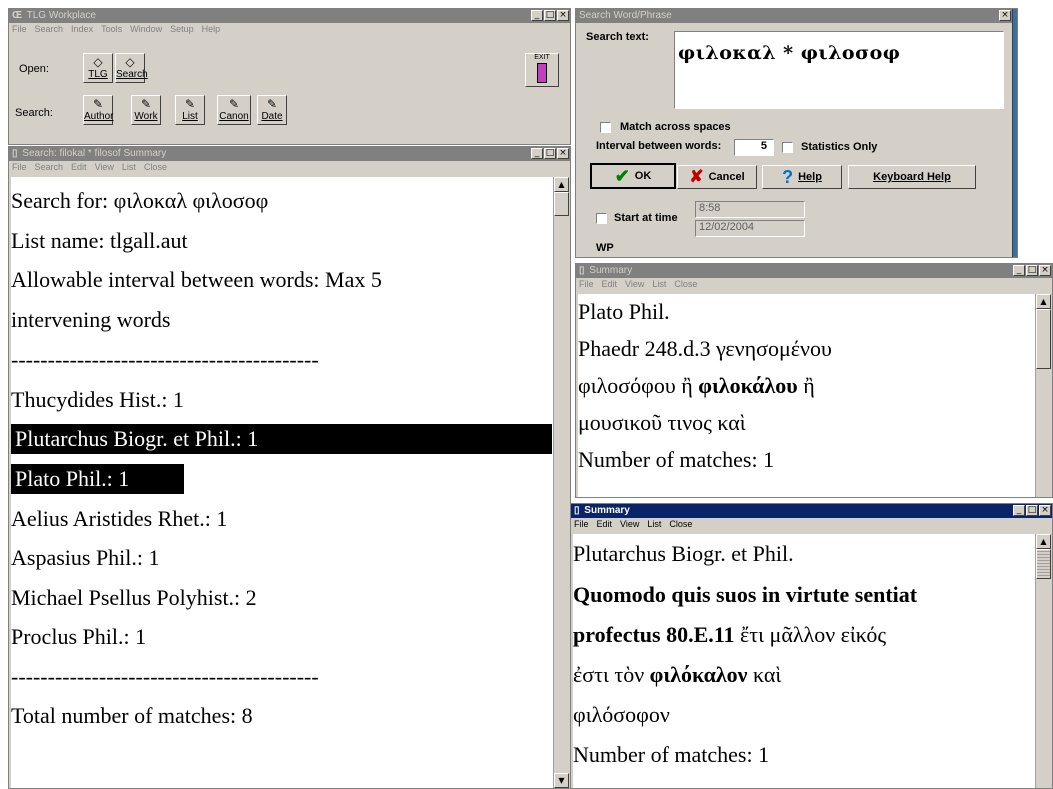 This screenshot has height=789, width=1053. I want to click on search-list-button: ✎ List, so click(190, 110).